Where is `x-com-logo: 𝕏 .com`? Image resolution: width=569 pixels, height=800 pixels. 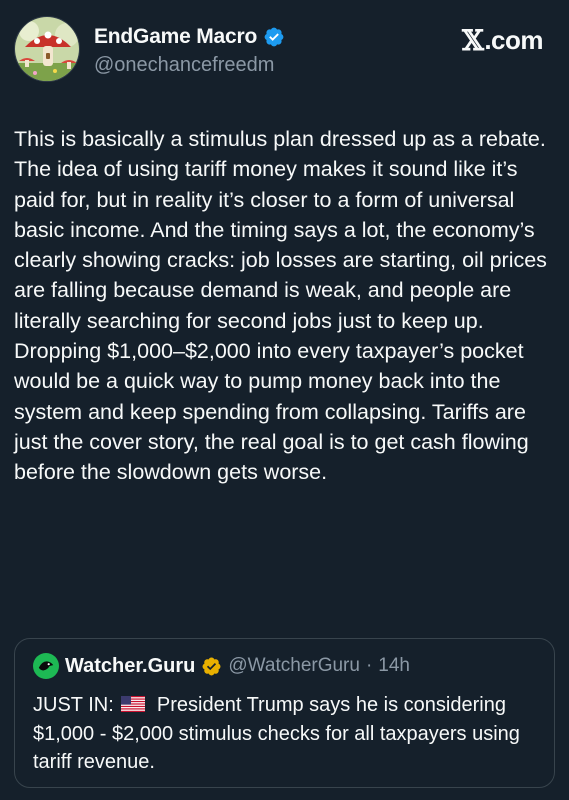 x-com-logo: 𝕏 .com is located at coordinates (502, 40).